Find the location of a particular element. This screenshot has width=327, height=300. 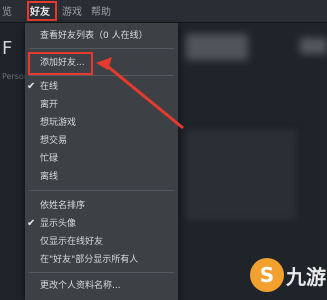

arrow-shaft is located at coordinates (144, 96).